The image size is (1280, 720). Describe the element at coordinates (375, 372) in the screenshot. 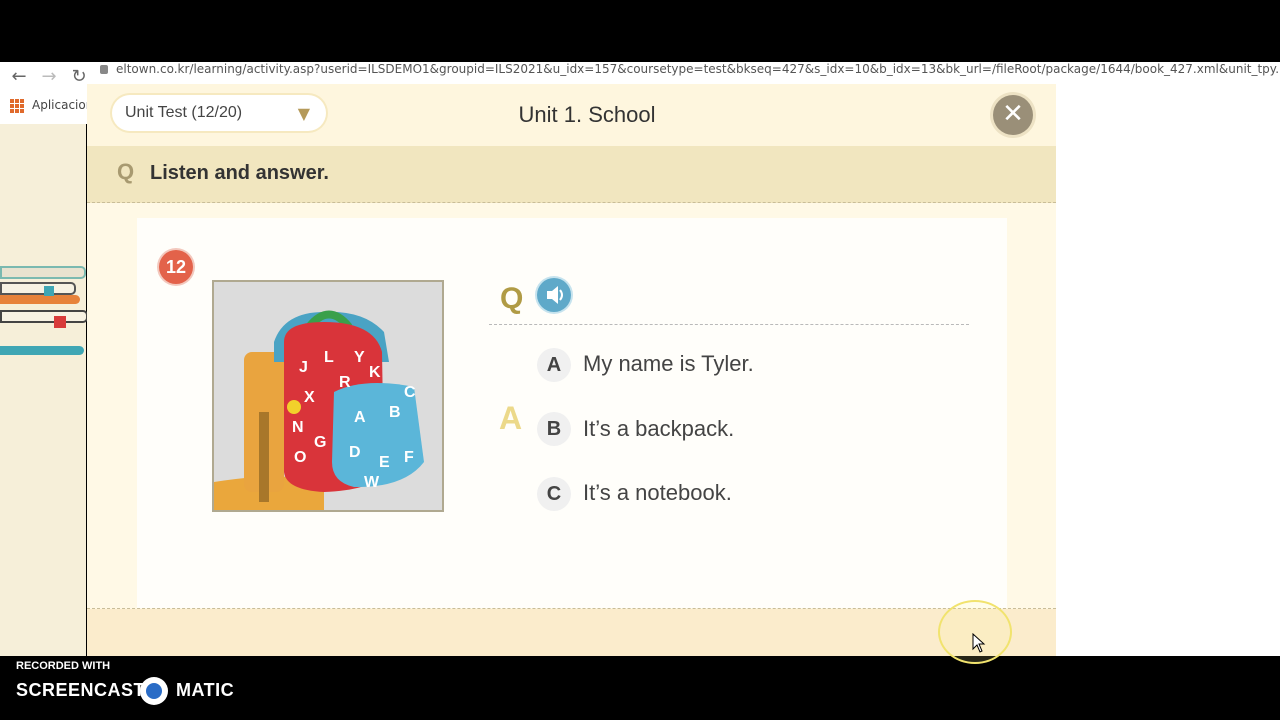

I see `svg-text: K` at that location.